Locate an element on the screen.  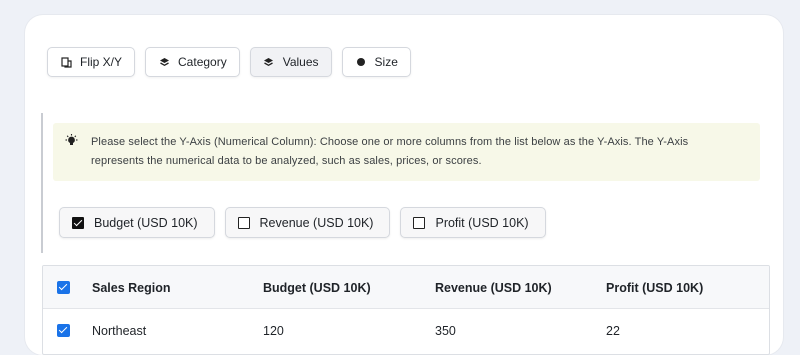
category-label: Category is located at coordinates (202, 62).